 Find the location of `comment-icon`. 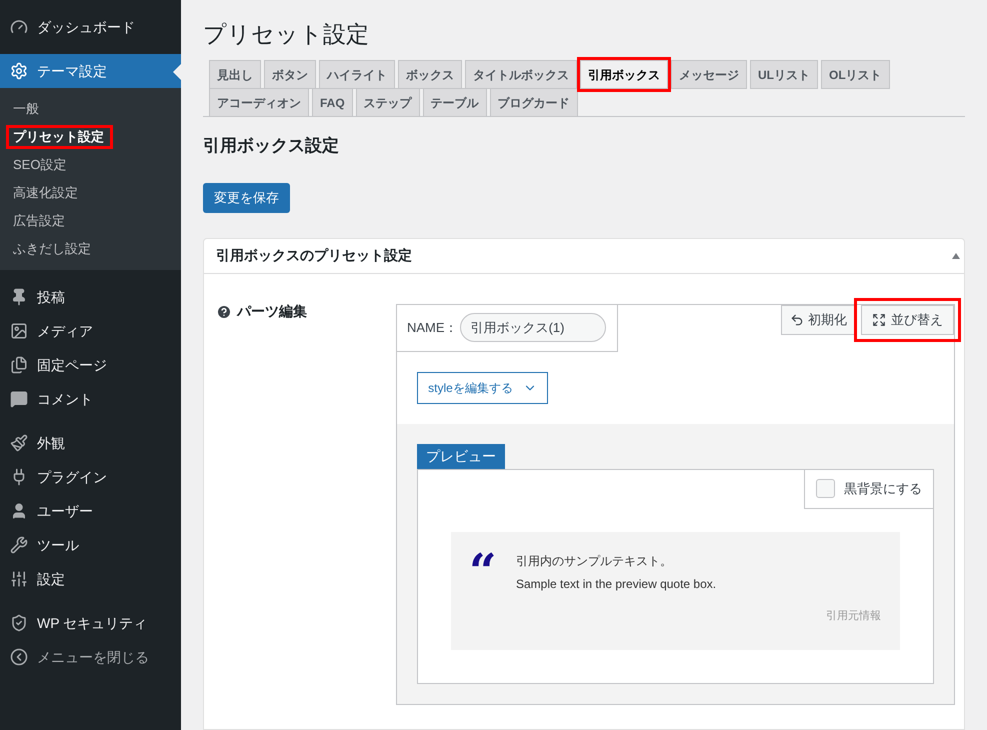

comment-icon is located at coordinates (19, 399).